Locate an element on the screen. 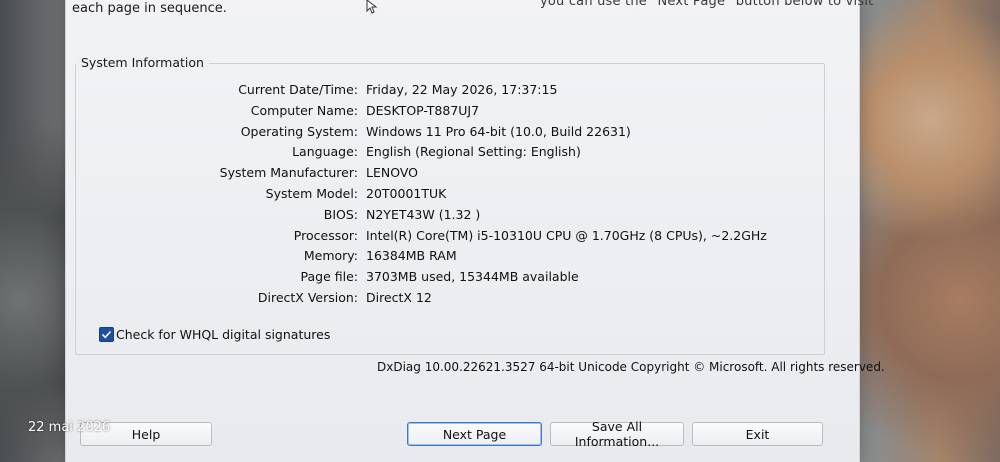 The width and height of the screenshot is (1000, 462). system-info-value: DESKTOP-T887UJ7 is located at coordinates (423, 110).